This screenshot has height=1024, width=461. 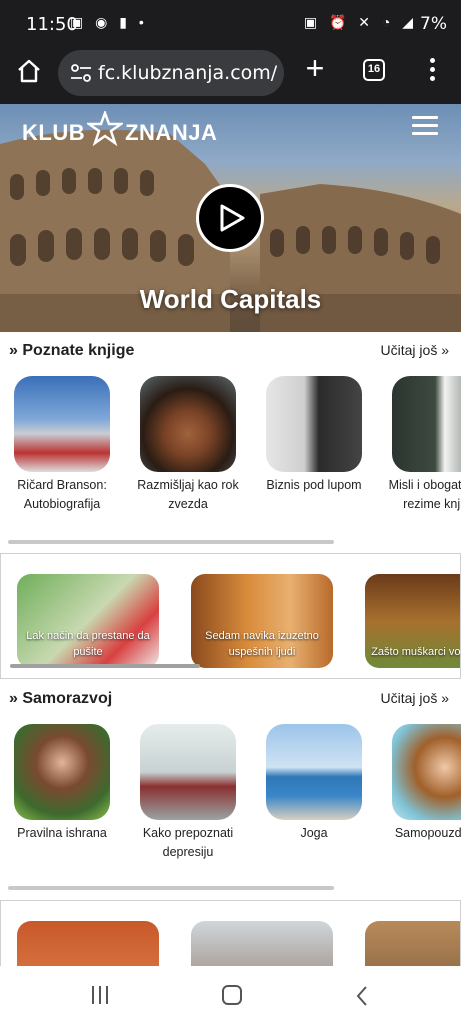 I want to click on play-button, so click(x=230, y=218).